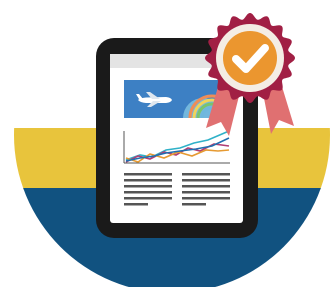 The height and width of the screenshot is (287, 330). I want to click on badge-medal, so click(250, 58).